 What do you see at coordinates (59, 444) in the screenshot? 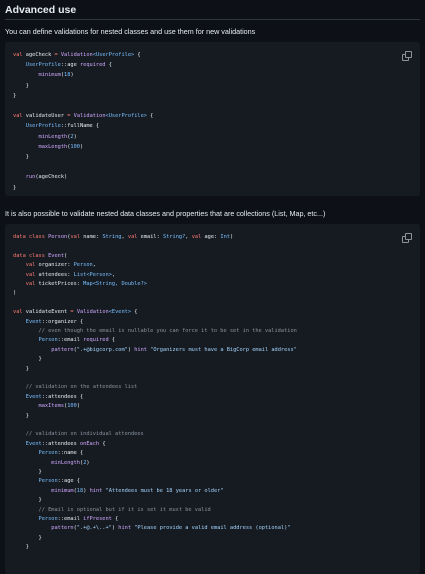
I see `code-line: Event::attendees onEach {` at bounding box center [59, 444].